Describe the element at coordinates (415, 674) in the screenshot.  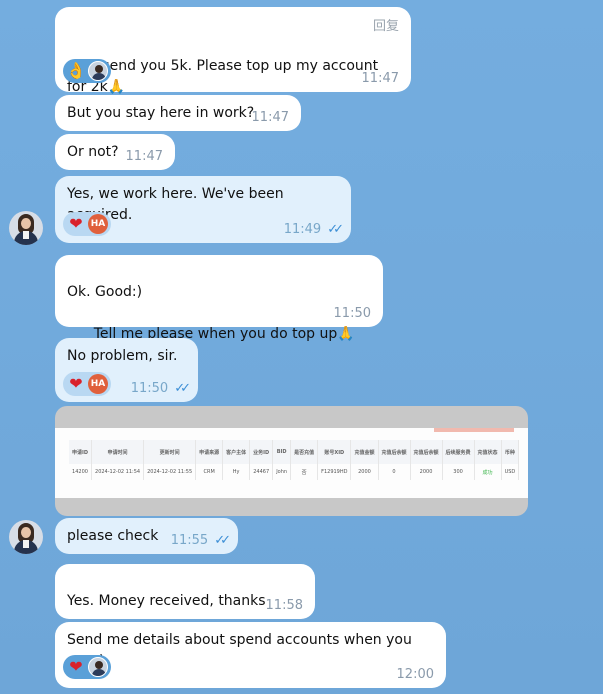
I see `message-time: 12:00` at that location.